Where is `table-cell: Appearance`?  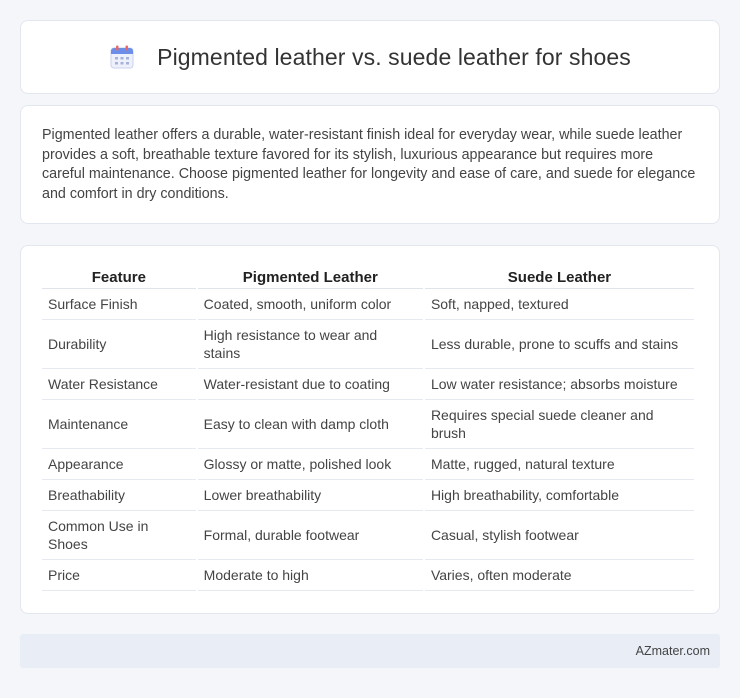 table-cell: Appearance is located at coordinates (119, 464).